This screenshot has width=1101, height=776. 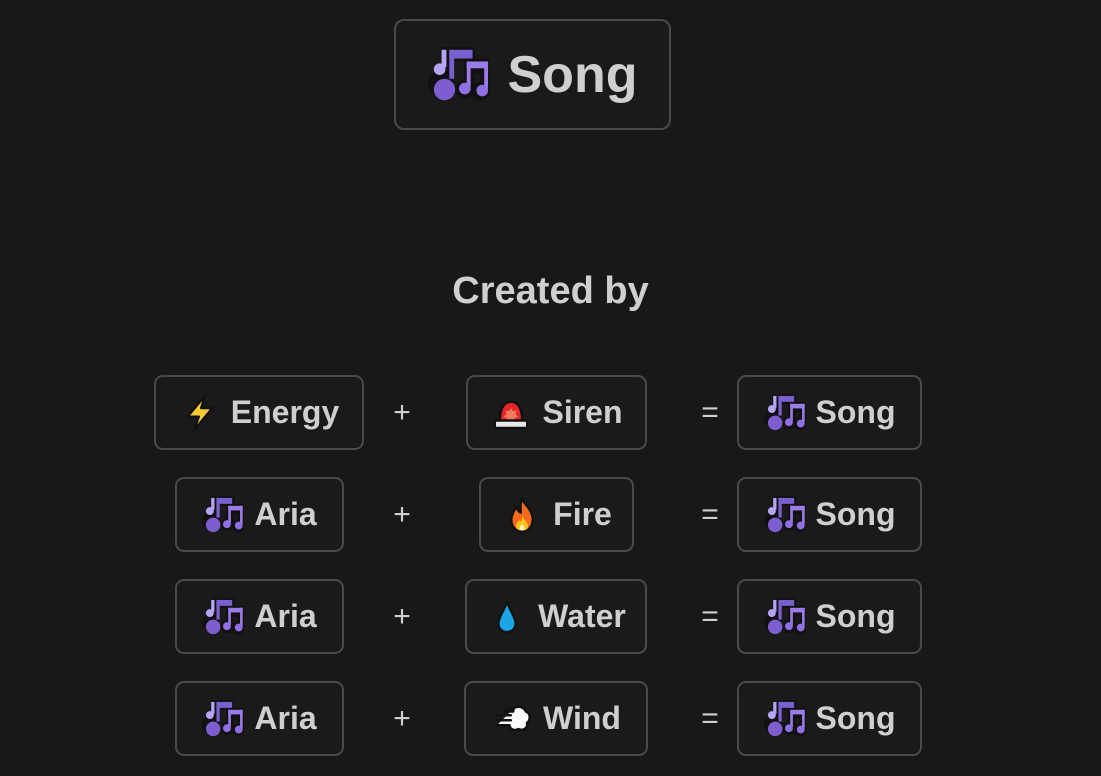 I want to click on recipe-first-element: Energy, so click(x=259, y=412).